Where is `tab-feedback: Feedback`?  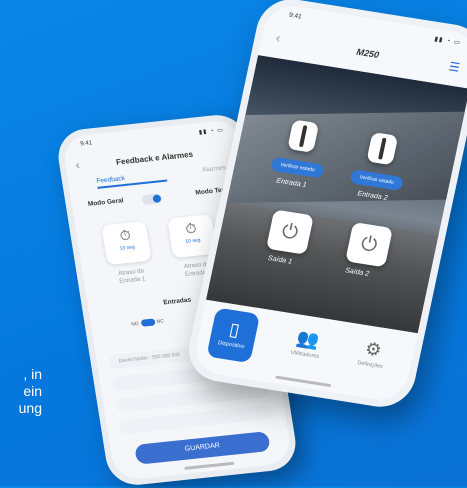
tab-feedback: Feedback is located at coordinates (131, 179).